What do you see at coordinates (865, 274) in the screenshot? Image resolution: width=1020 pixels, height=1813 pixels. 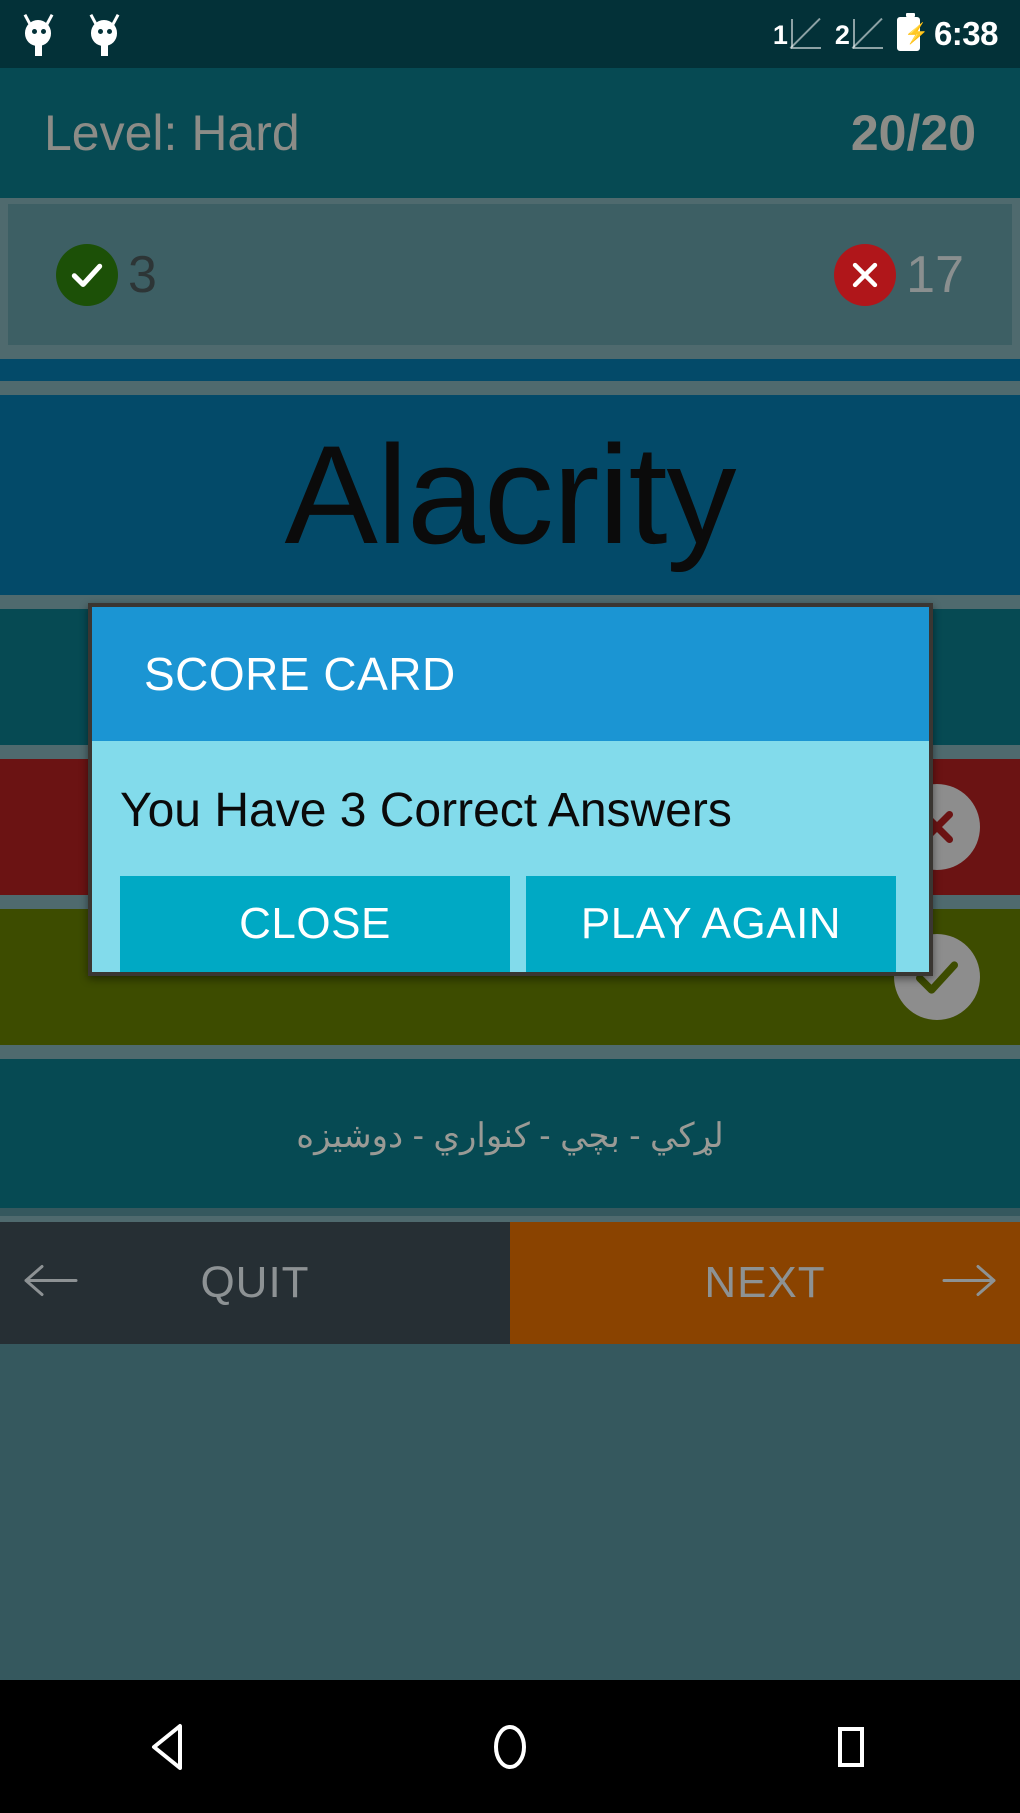 I see `x-circle-icon` at bounding box center [865, 274].